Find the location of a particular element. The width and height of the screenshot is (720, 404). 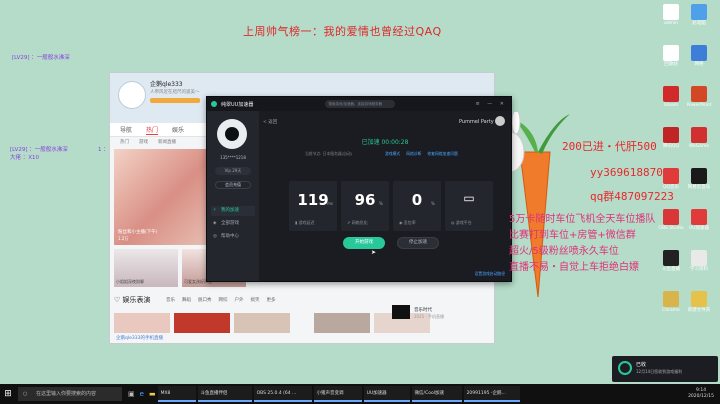

taskbar-app: 小猪声音变调 is located at coordinates (337, 394).